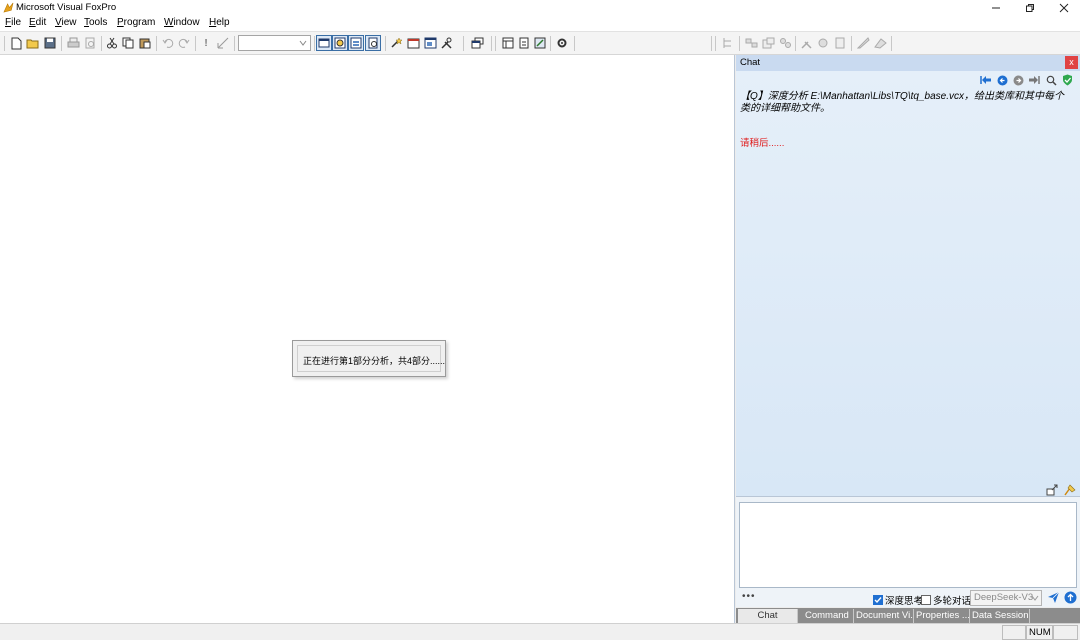 The height and width of the screenshot is (640, 1080). I want to click on save-icon, so click(50, 43).